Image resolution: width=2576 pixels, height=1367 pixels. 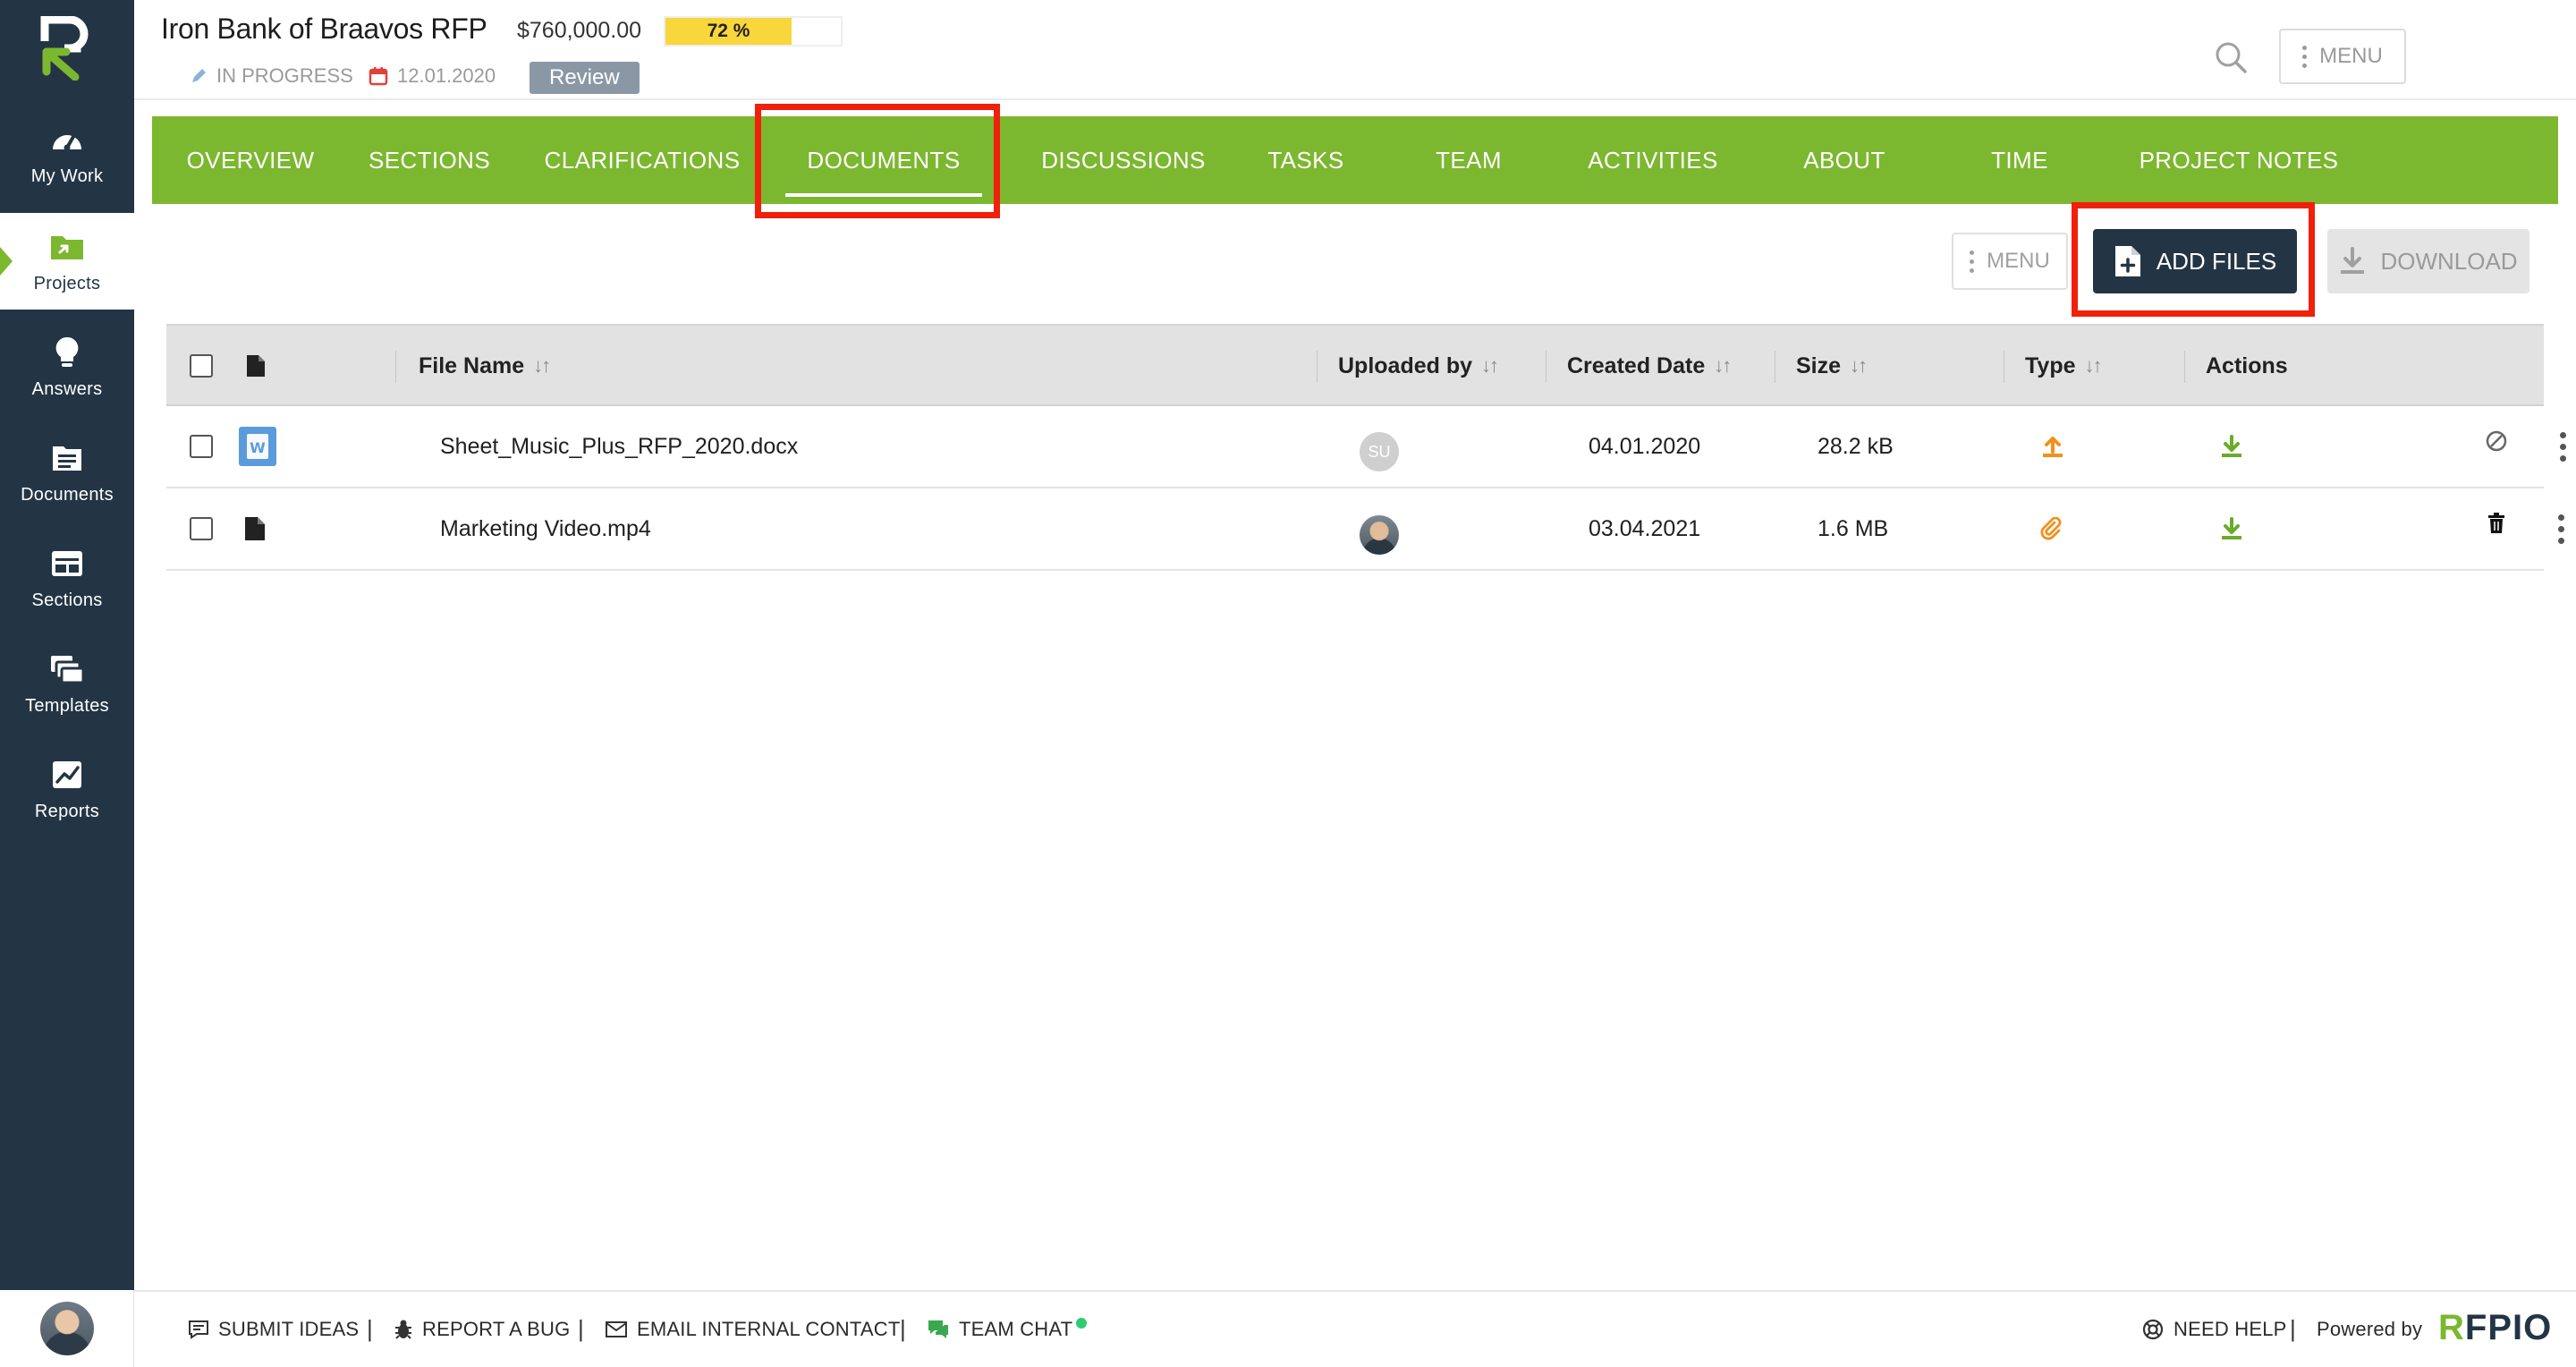 What do you see at coordinates (545, 528) in the screenshot?
I see `file-name-link: Marketing Video.mp4` at bounding box center [545, 528].